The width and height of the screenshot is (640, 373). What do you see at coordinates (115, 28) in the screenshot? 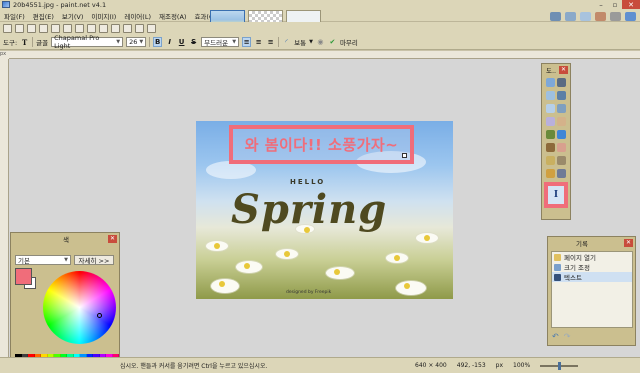
I see `undo-icon` at bounding box center [115, 28].